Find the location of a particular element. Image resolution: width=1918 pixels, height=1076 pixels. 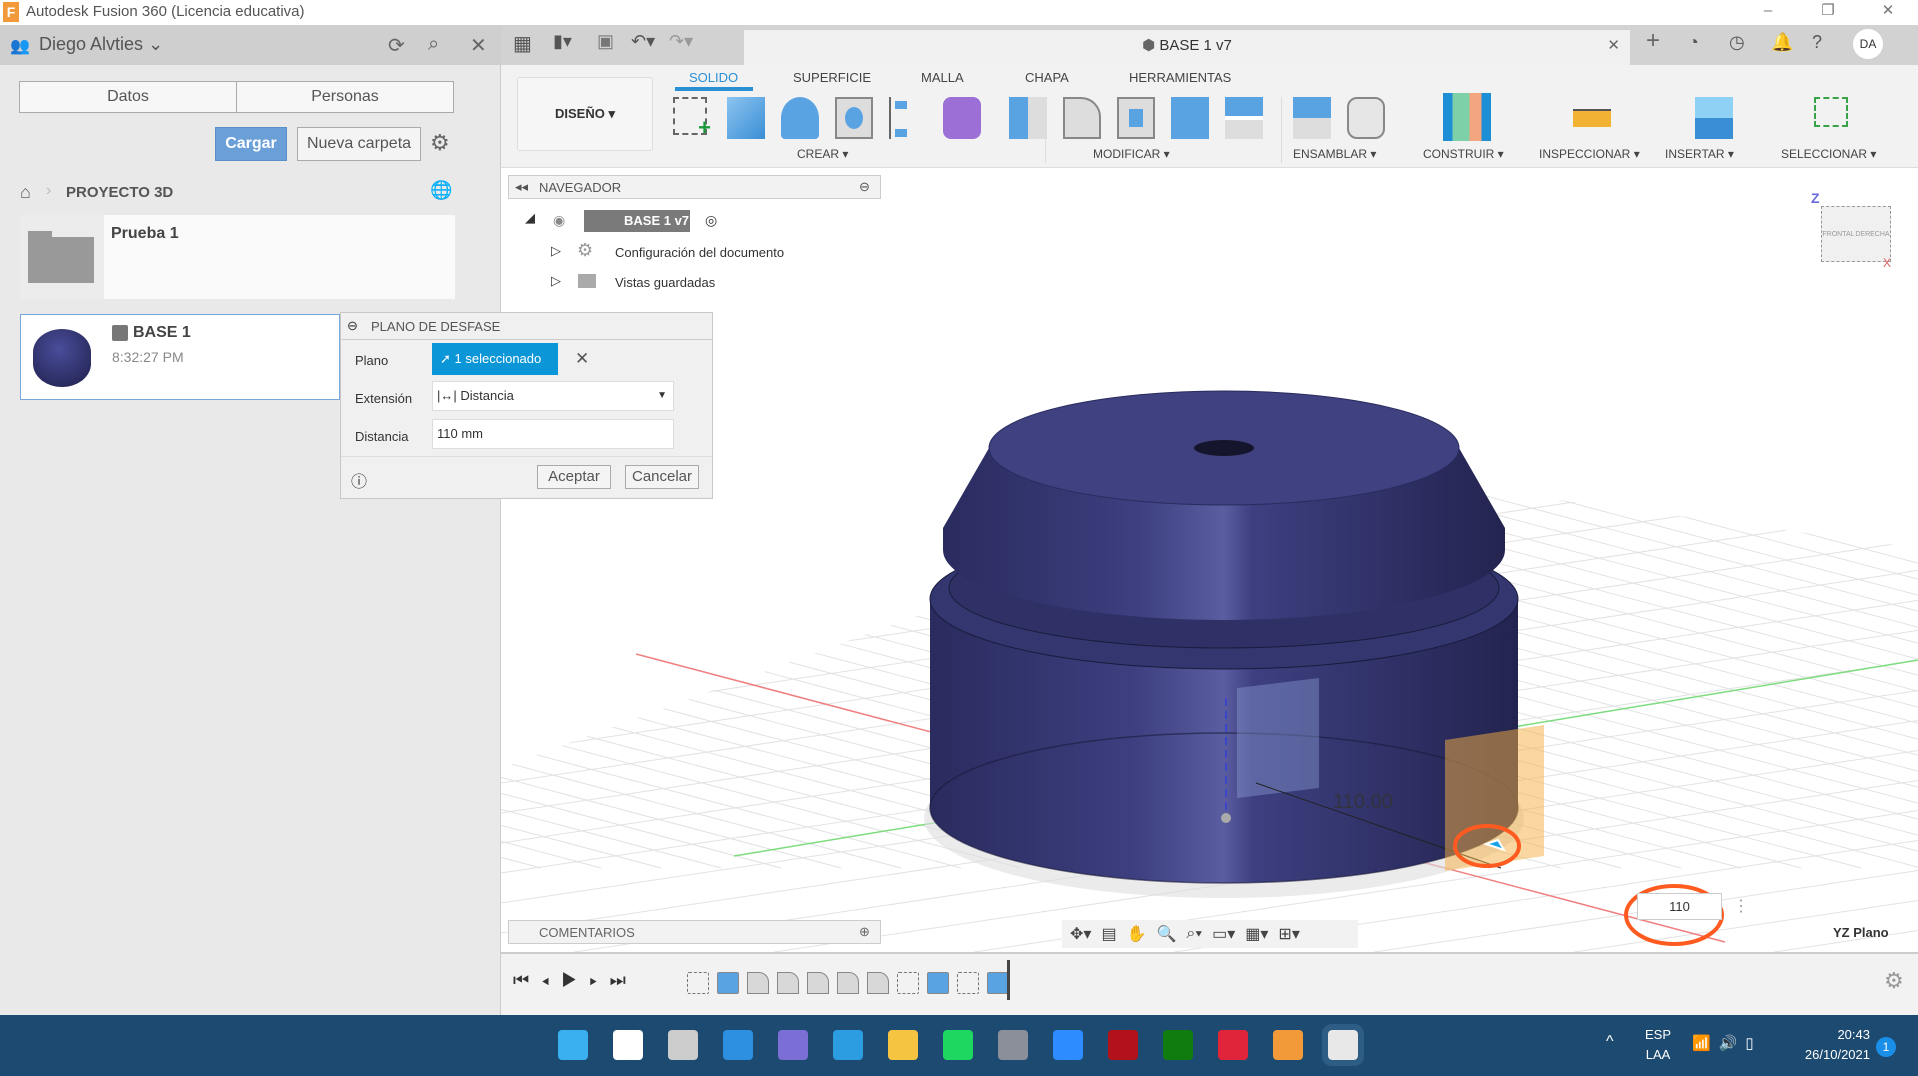

view-cube-front-face: FRONTAL is located at coordinates (1838, 234).